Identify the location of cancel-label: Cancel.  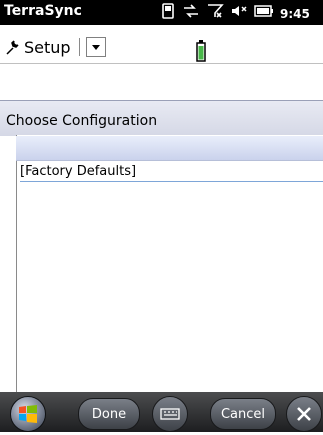
(243, 414).